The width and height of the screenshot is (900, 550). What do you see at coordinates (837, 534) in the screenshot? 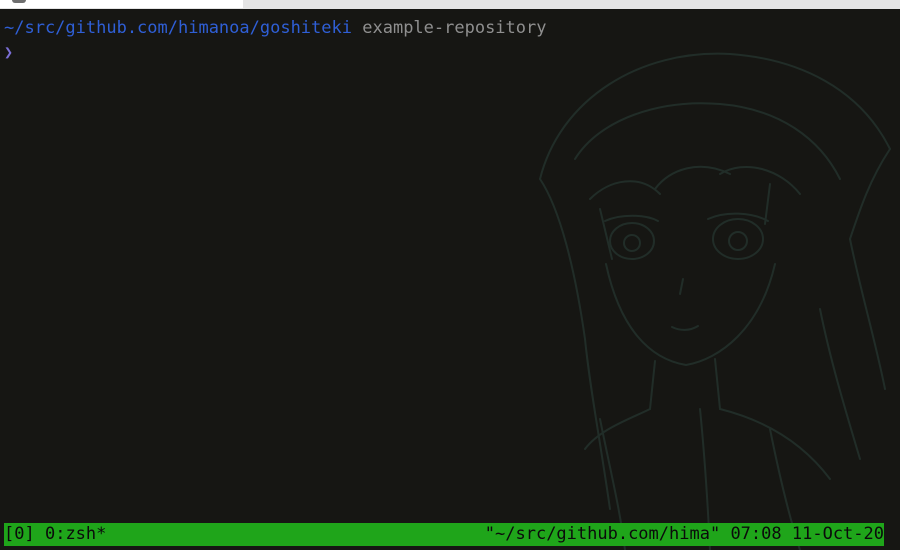
I see `status-date: 11-Oct-20` at bounding box center [837, 534].